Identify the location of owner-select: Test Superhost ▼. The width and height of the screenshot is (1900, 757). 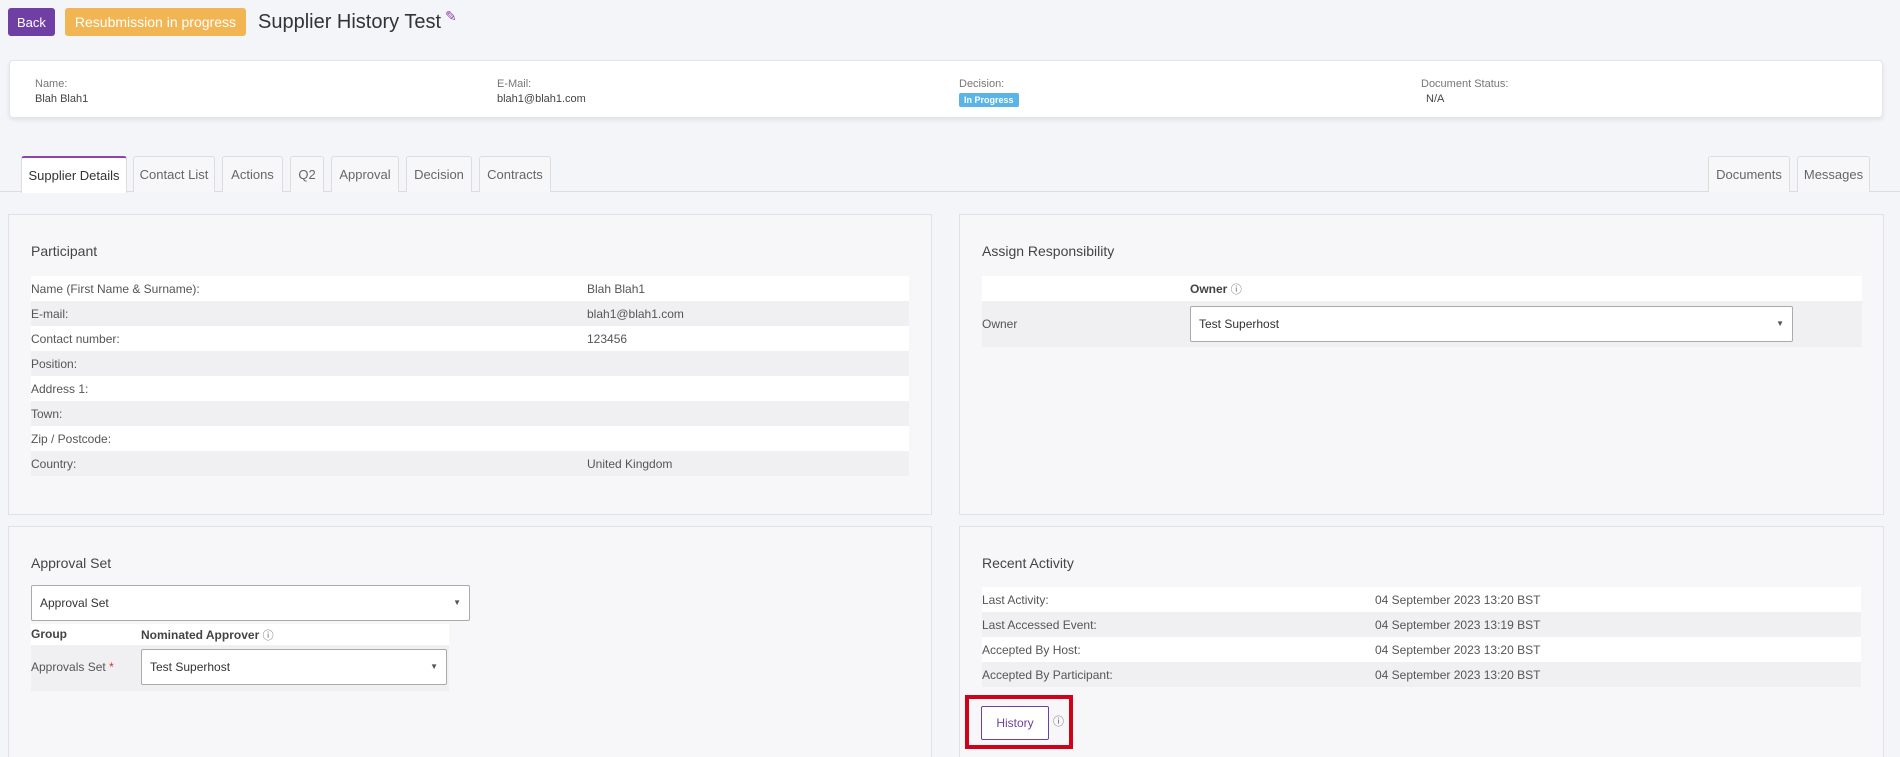
(1491, 324).